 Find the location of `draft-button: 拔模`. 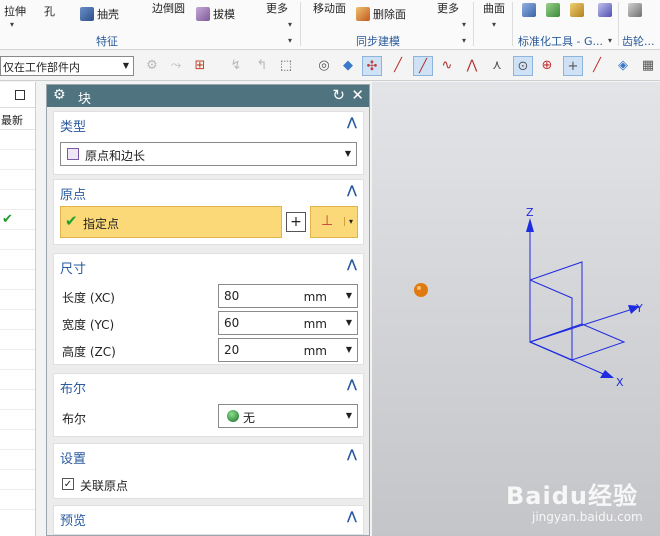

draft-button: 拔模 is located at coordinates (215, 14).